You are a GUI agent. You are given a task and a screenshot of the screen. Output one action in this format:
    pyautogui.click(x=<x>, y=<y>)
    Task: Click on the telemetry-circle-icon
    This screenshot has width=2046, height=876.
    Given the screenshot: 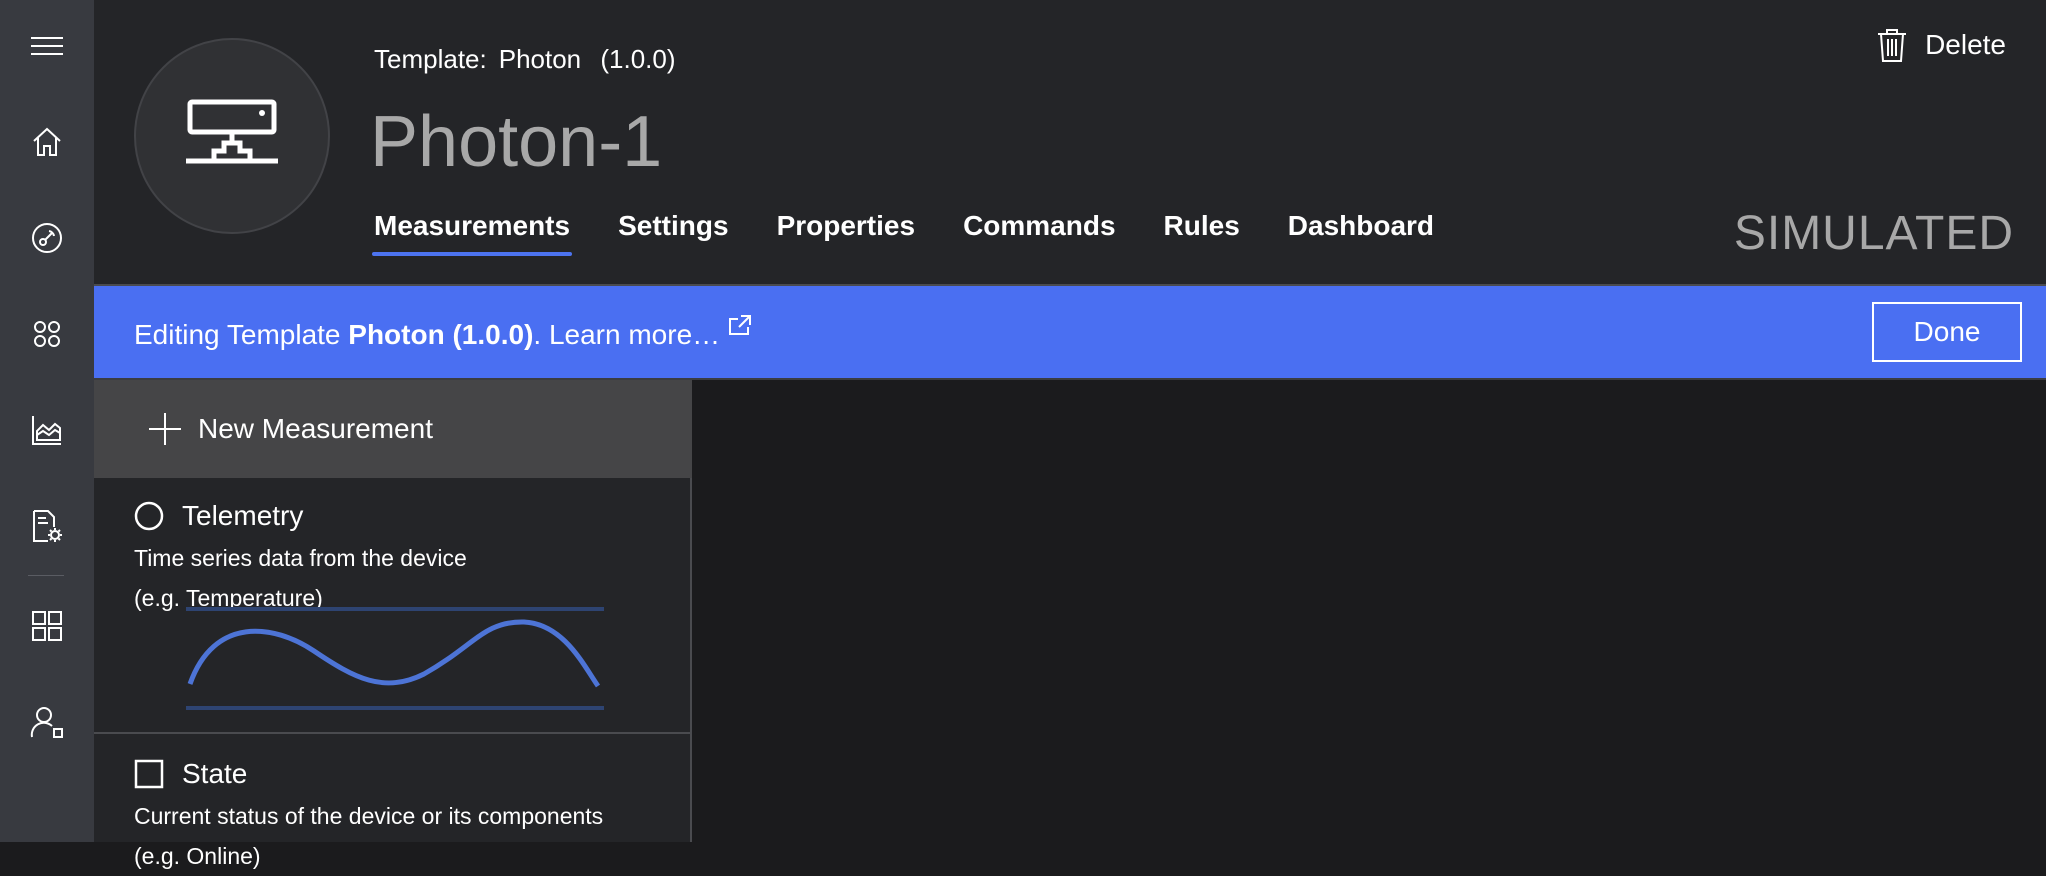 What is the action you would take?
    pyautogui.click(x=149, y=516)
    